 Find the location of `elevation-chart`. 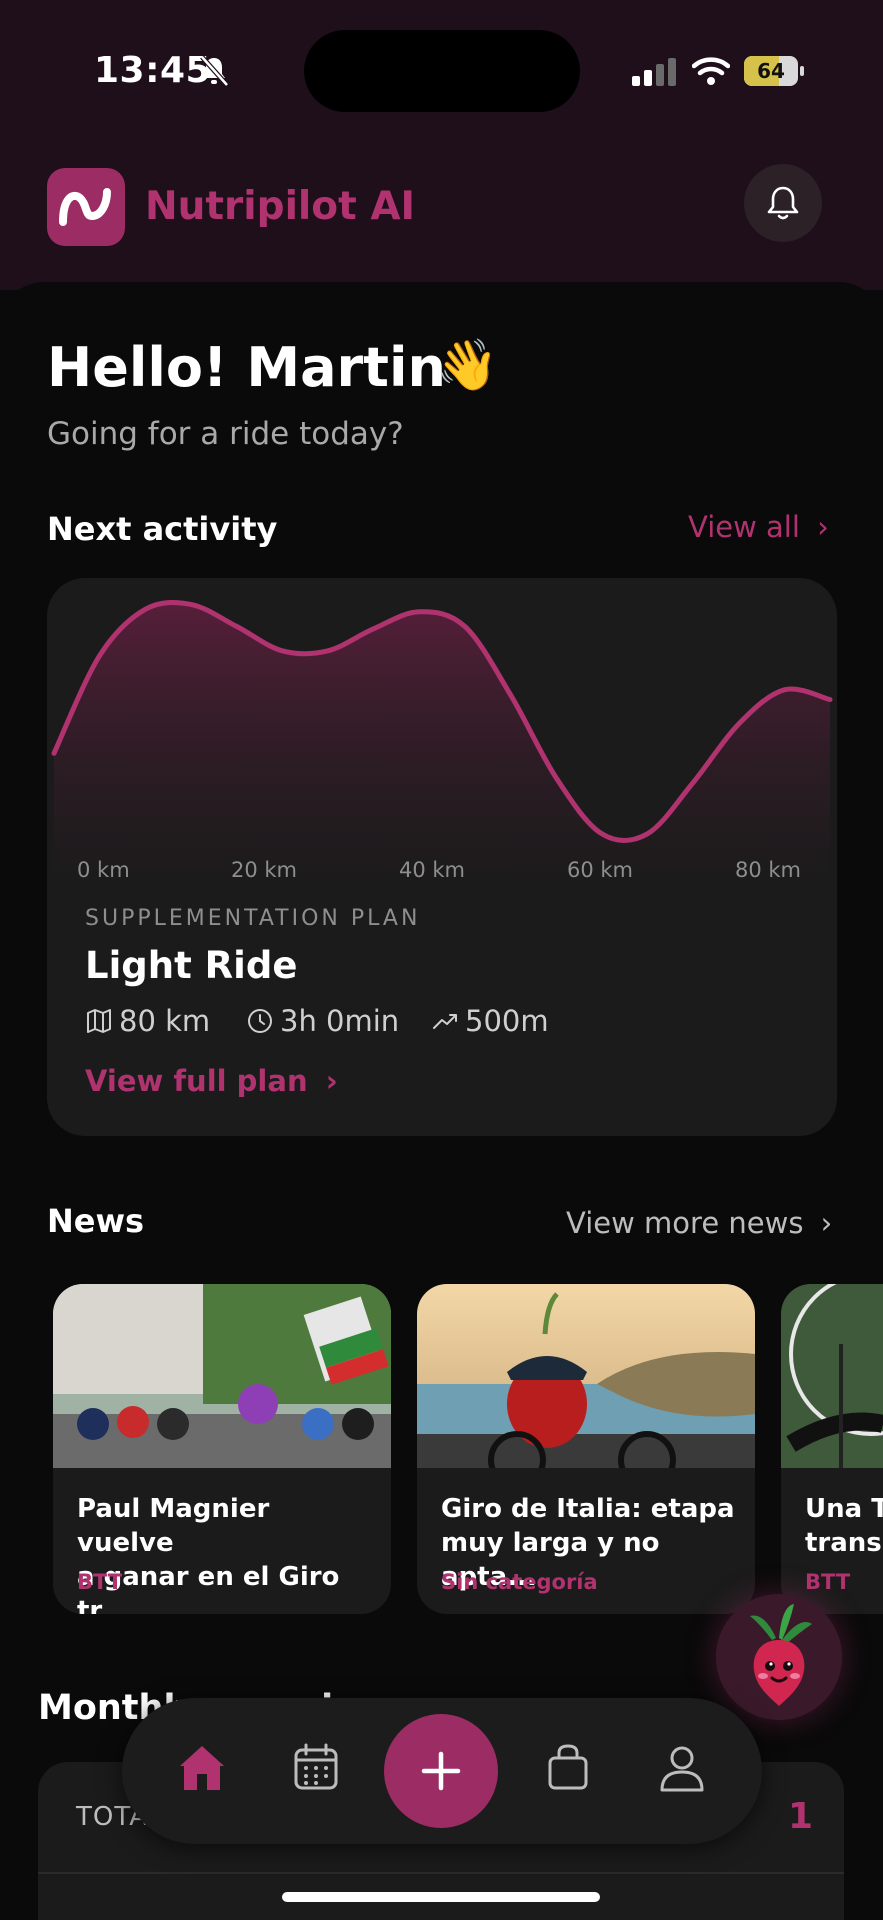

elevation-chart is located at coordinates (442, 743).